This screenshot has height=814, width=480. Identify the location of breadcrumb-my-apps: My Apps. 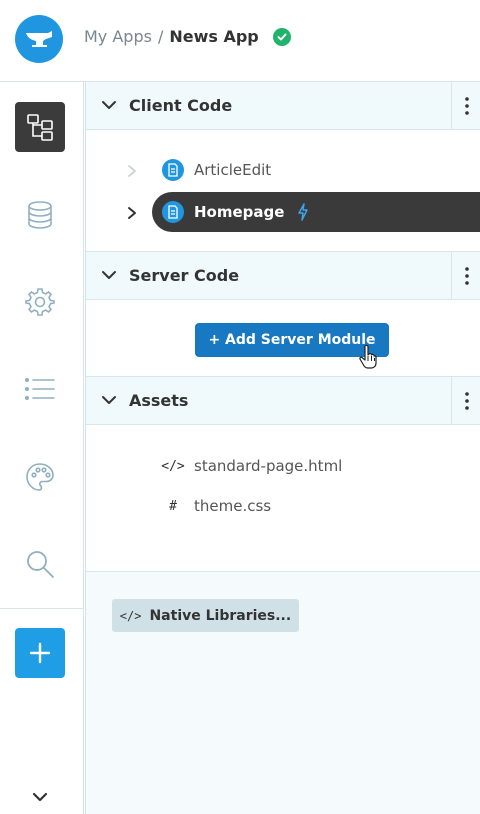
(118, 36).